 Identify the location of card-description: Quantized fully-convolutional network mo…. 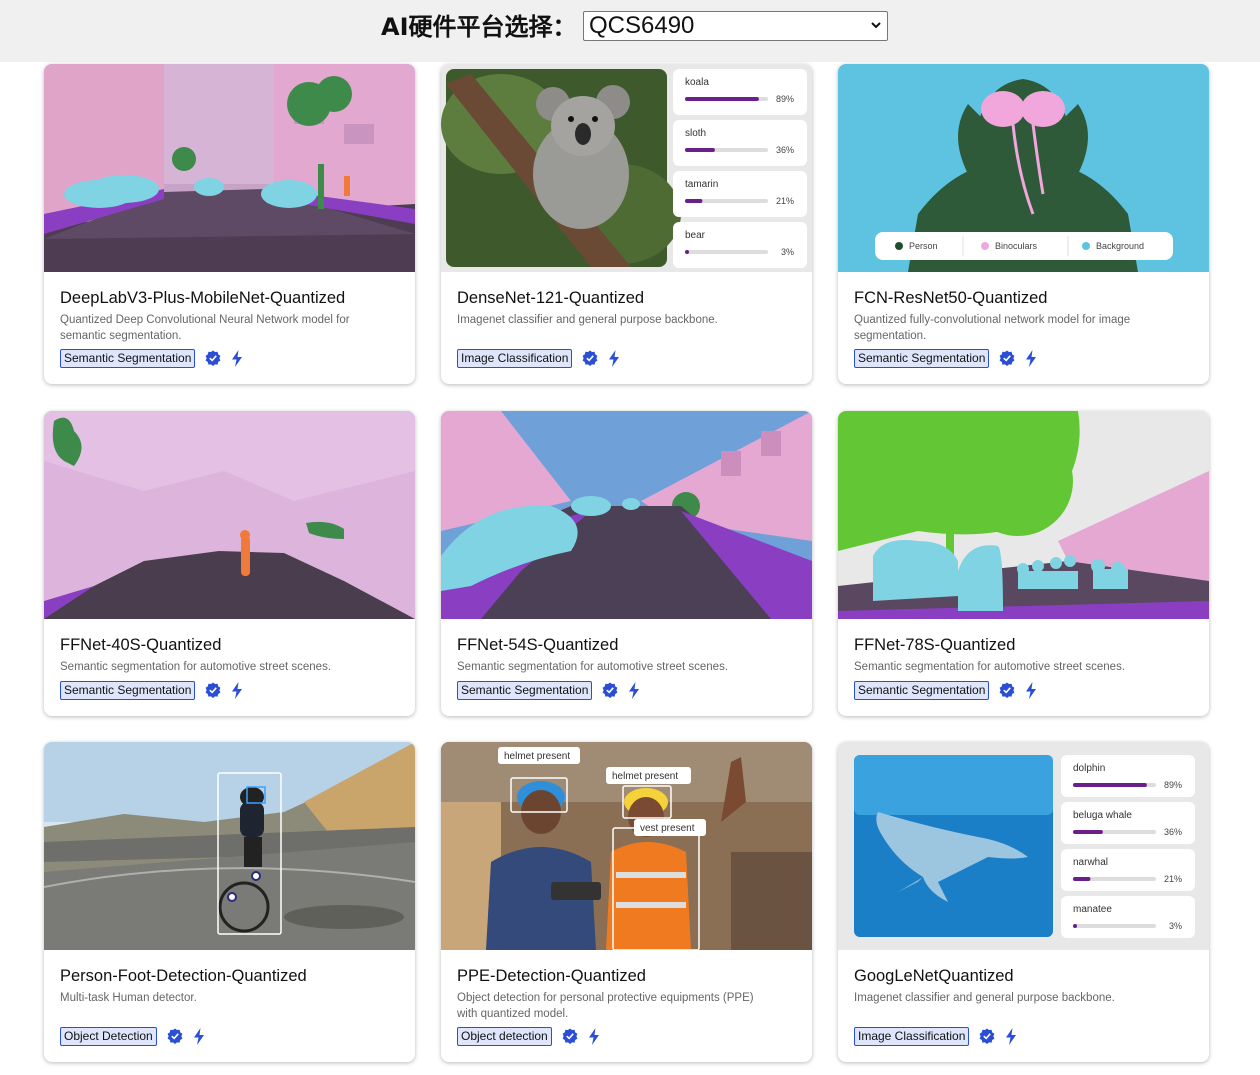
(992, 328).